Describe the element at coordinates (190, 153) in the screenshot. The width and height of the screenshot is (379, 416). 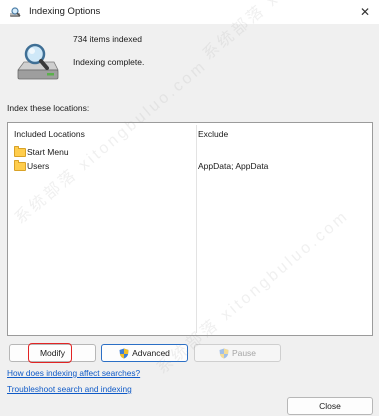
I see `location-row-start-menu: Start Menu` at that location.